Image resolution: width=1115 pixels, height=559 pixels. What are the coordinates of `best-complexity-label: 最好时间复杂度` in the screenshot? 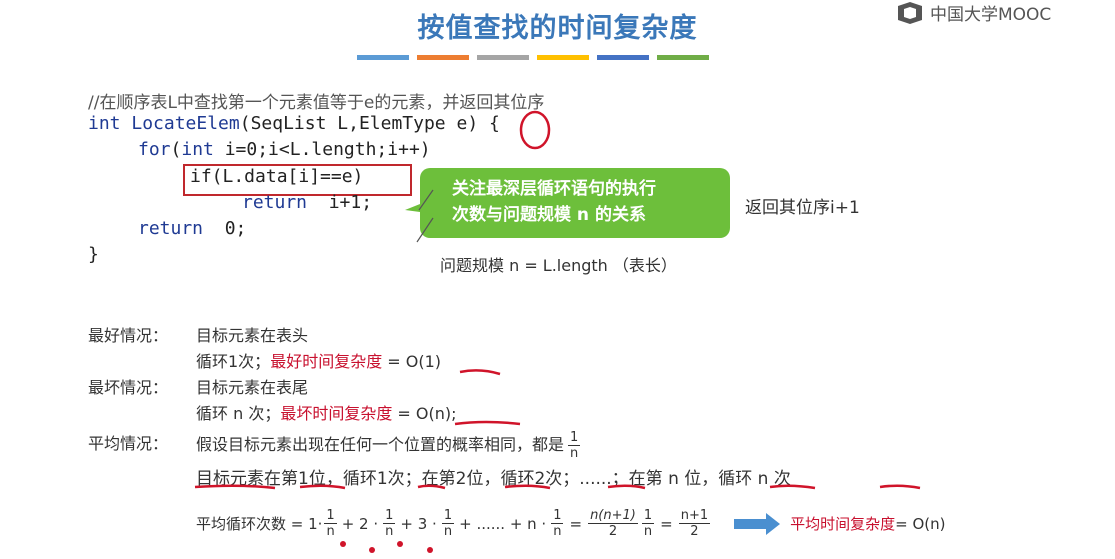 It's located at (326, 361).